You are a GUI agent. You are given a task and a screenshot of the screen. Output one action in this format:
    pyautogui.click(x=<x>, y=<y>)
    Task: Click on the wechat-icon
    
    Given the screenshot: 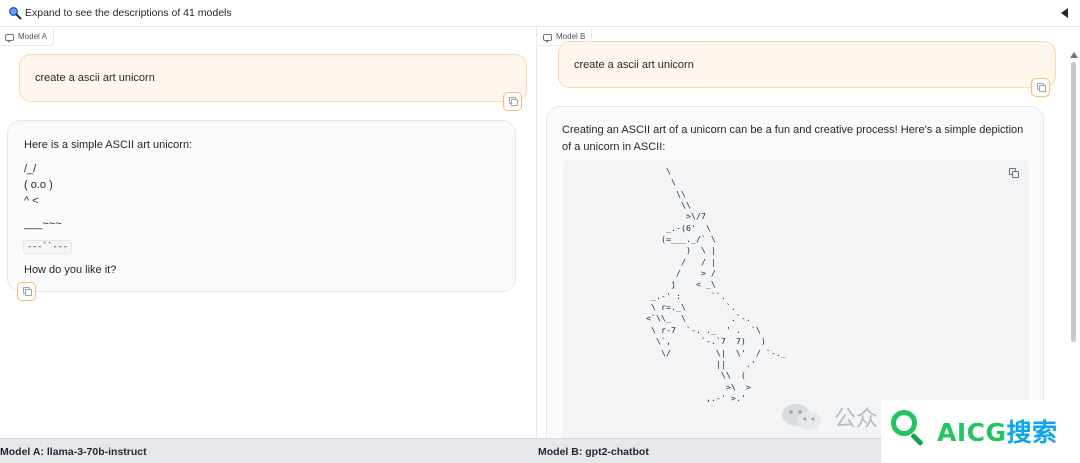 What is the action you would take?
    pyautogui.click(x=801, y=417)
    